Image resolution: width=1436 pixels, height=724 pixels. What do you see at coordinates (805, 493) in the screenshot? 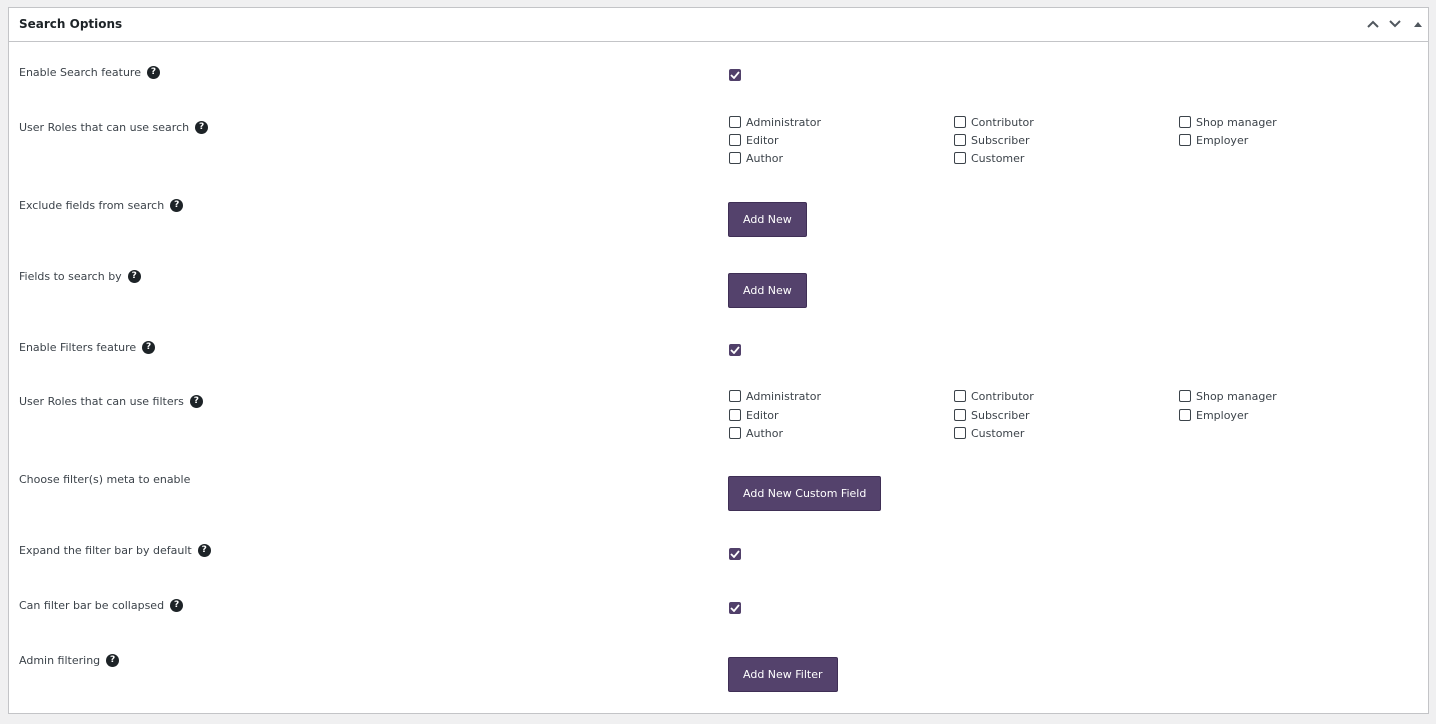
I see `add-custom-field-button: Add New Custom Field` at bounding box center [805, 493].